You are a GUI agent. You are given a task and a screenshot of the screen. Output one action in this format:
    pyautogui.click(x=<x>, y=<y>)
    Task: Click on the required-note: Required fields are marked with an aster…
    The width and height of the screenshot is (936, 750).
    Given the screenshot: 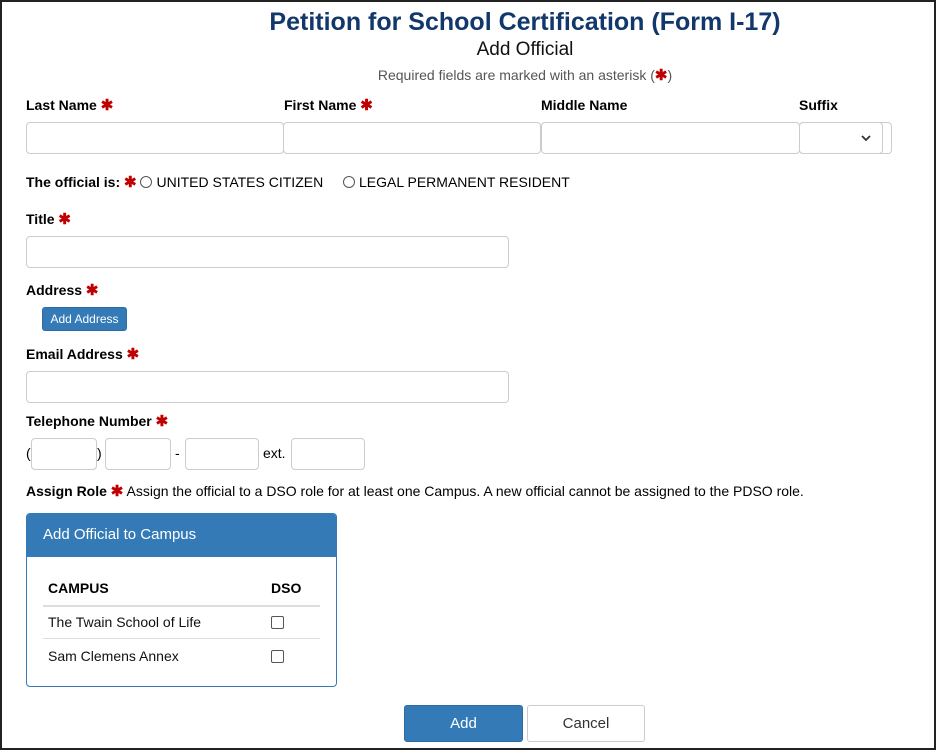 What is the action you would take?
    pyautogui.click(x=468, y=75)
    